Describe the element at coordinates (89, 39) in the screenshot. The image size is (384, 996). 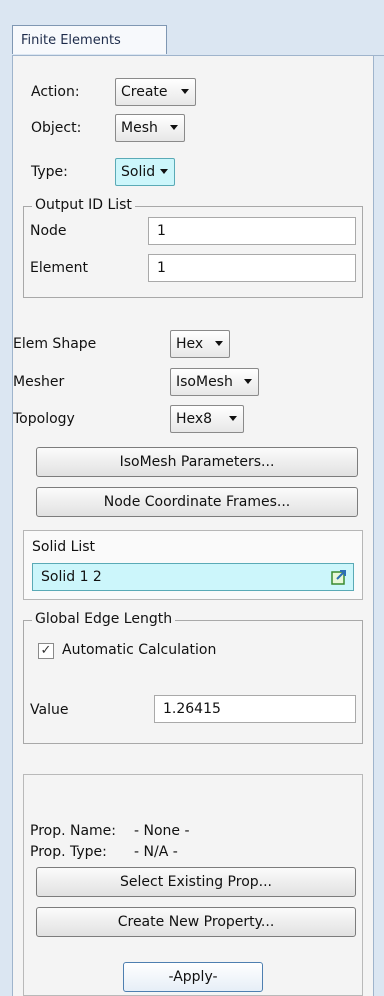
I see `tab-finite-elements: Finite Elements` at that location.